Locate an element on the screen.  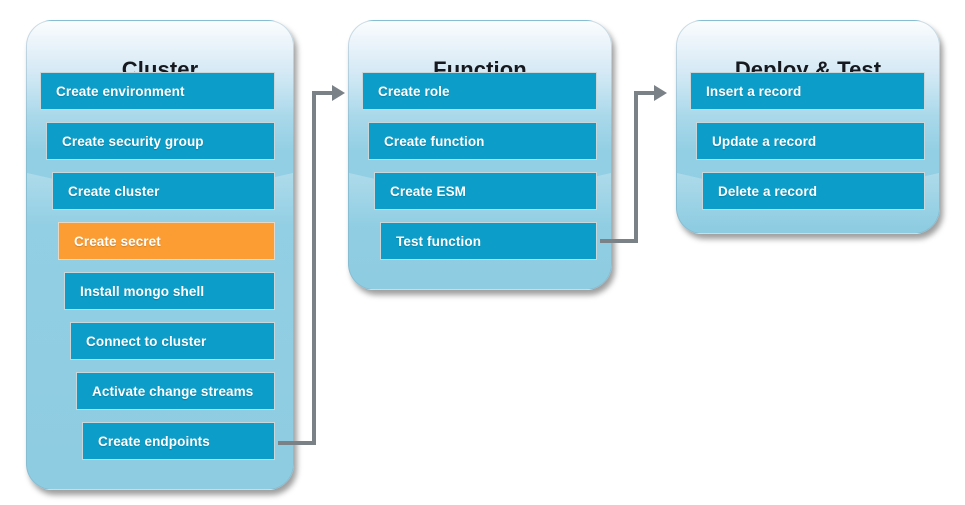
step-label: Create role is located at coordinates (414, 91).